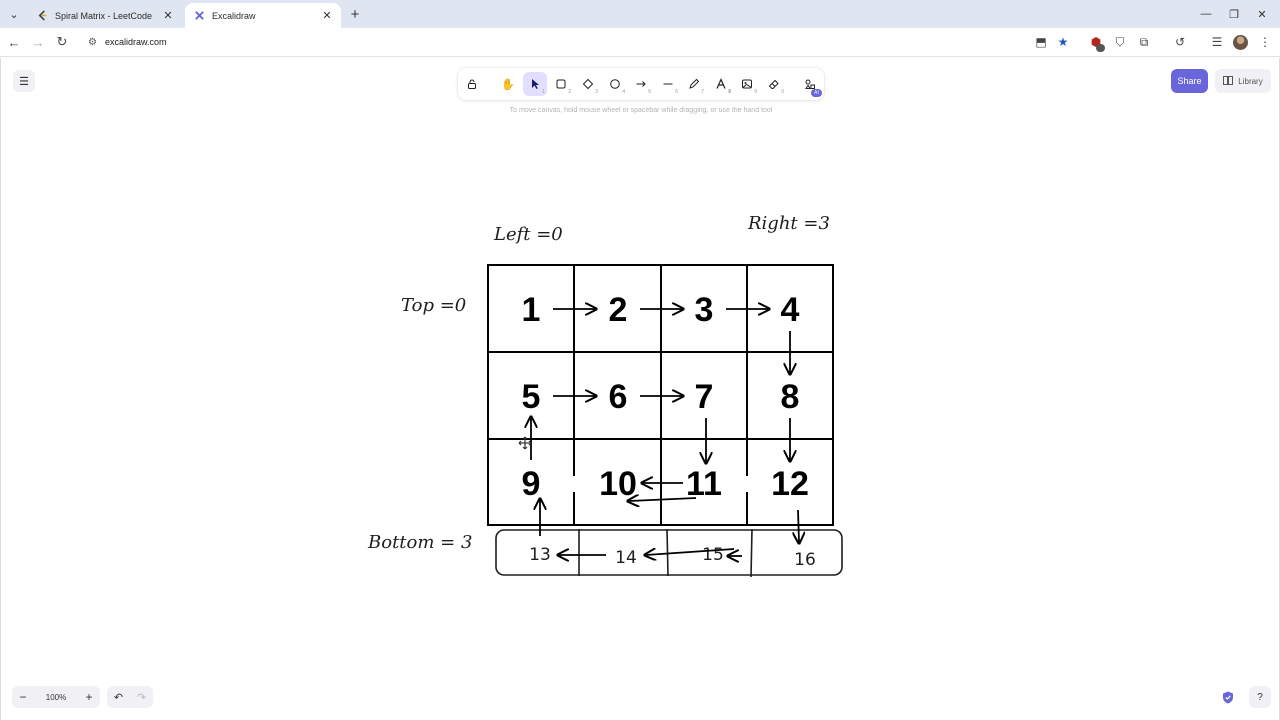 The height and width of the screenshot is (720, 1280). Describe the element at coordinates (618, 310) in the screenshot. I see `cell-2: 2` at that location.